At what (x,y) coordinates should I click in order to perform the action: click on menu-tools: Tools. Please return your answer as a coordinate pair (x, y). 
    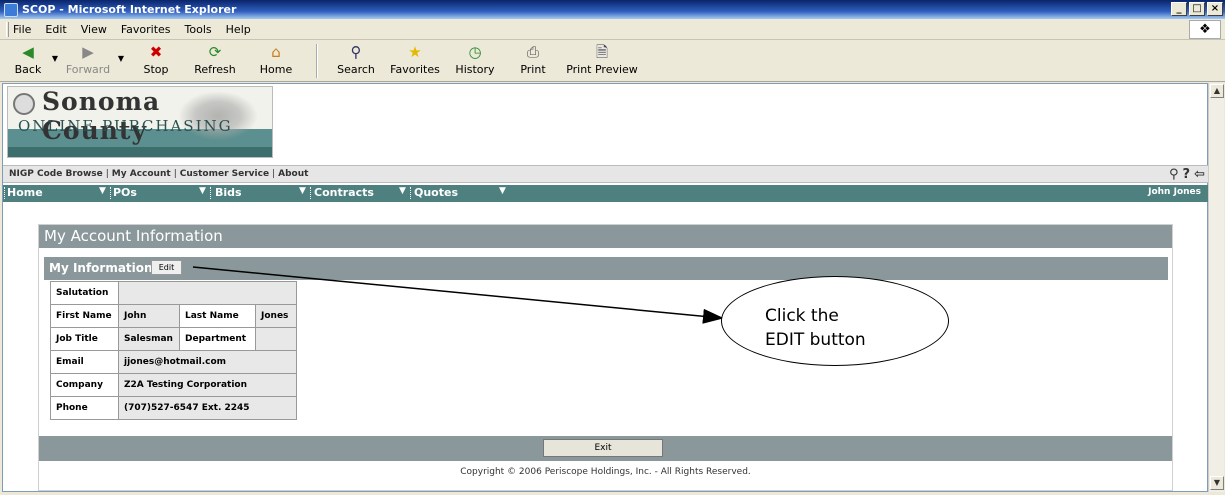
    Looking at the image, I should click on (198, 29).